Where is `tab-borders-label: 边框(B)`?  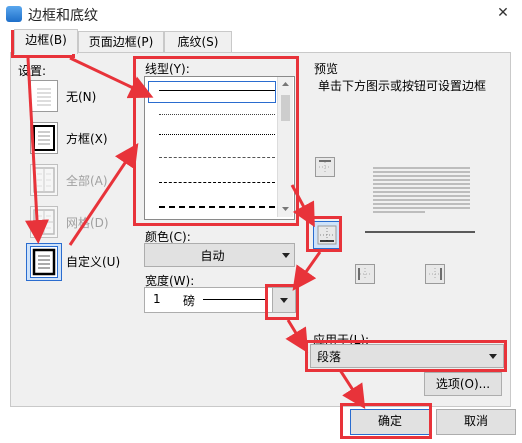
tab-borders-label: 边框(B) is located at coordinates (46, 40).